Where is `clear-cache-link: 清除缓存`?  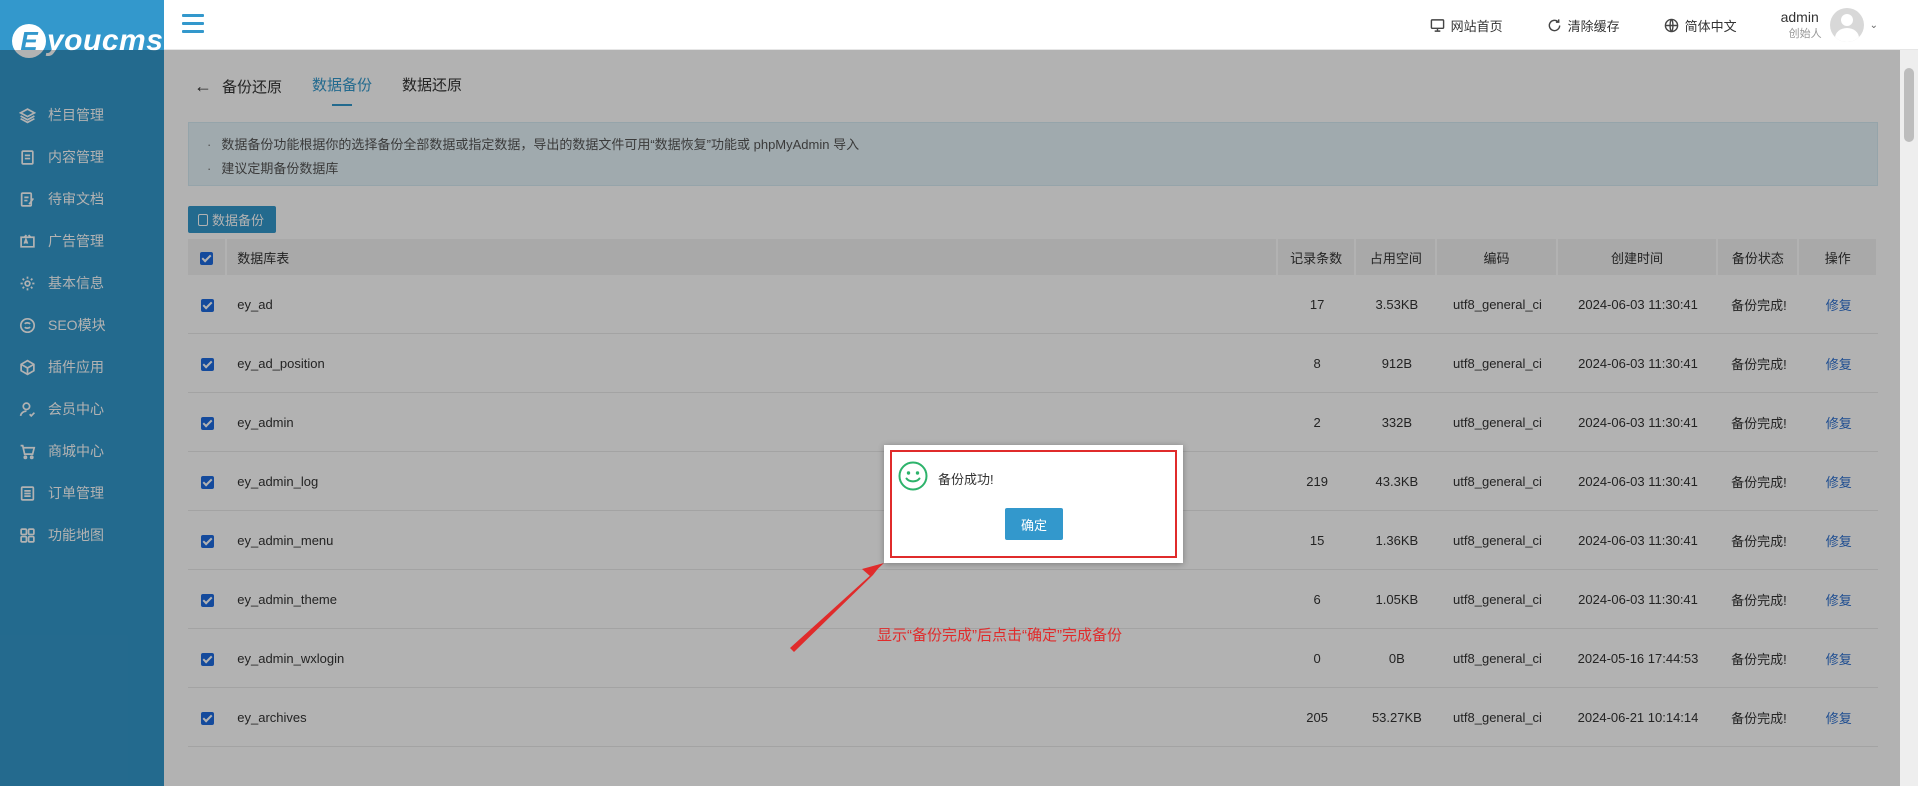 clear-cache-link: 清除缓存 is located at coordinates (1583, 25).